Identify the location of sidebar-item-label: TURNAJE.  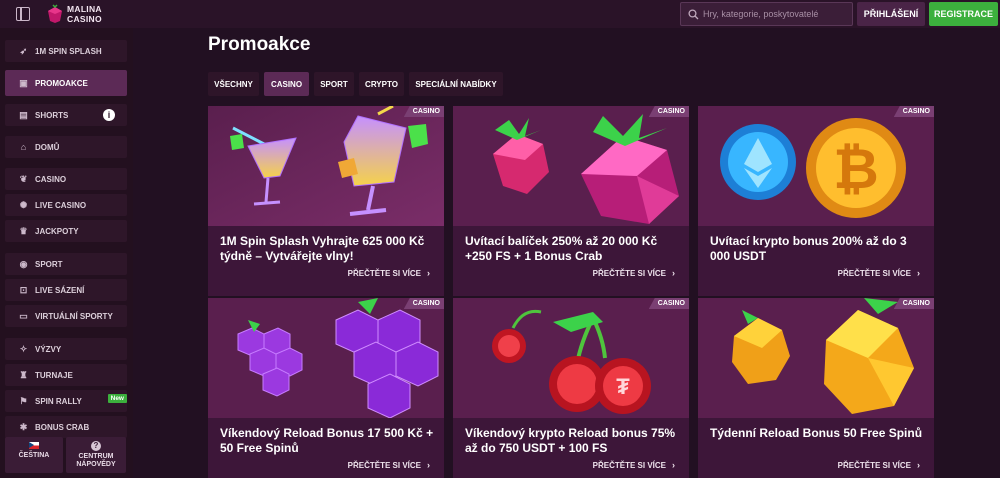
(54, 375).